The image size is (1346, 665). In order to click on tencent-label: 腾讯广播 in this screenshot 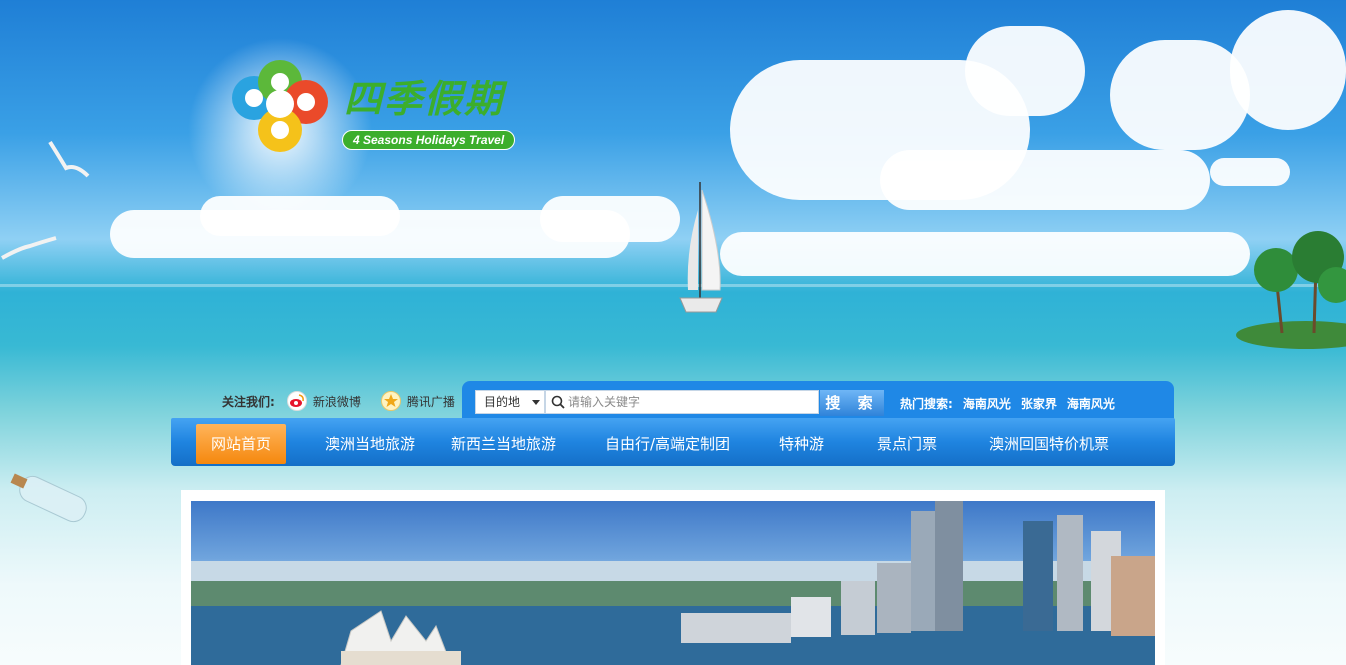, I will do `click(430, 401)`.